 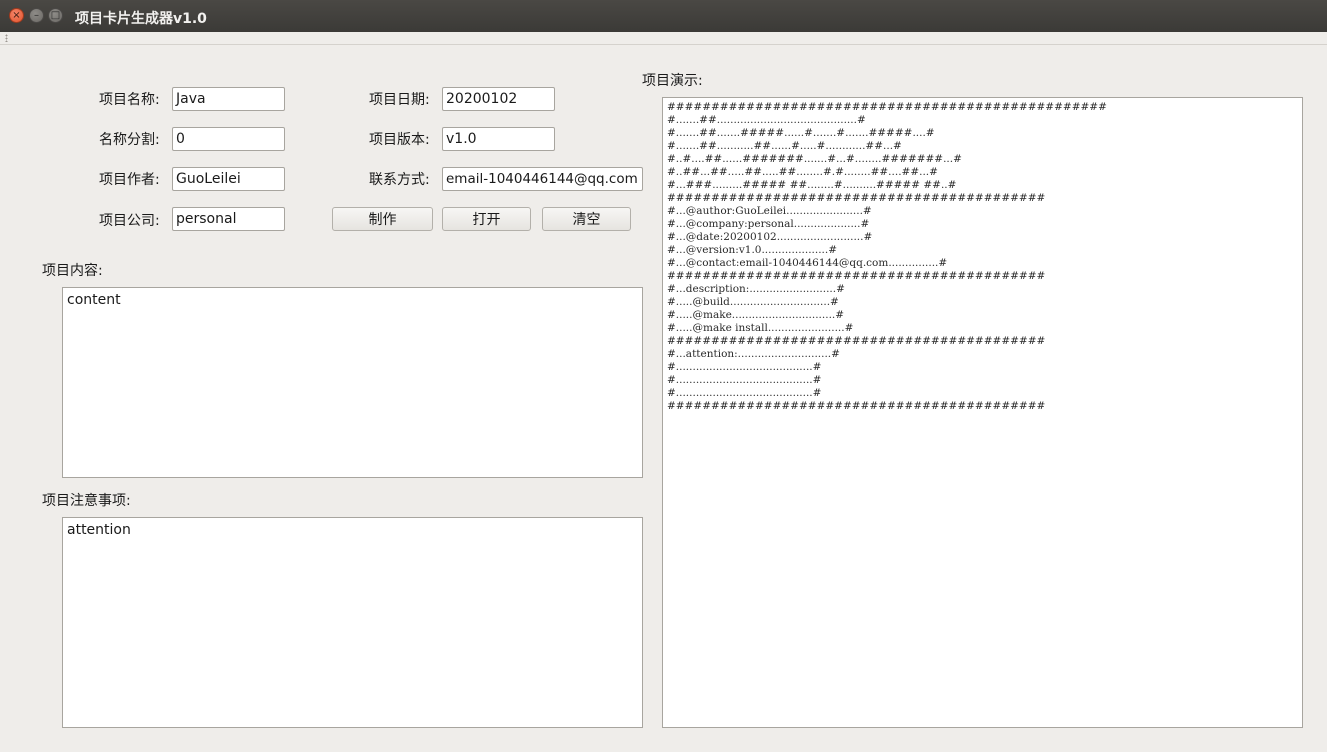 What do you see at coordinates (542, 179) in the screenshot?
I see `contact-input: email-1040446144@qq.com` at bounding box center [542, 179].